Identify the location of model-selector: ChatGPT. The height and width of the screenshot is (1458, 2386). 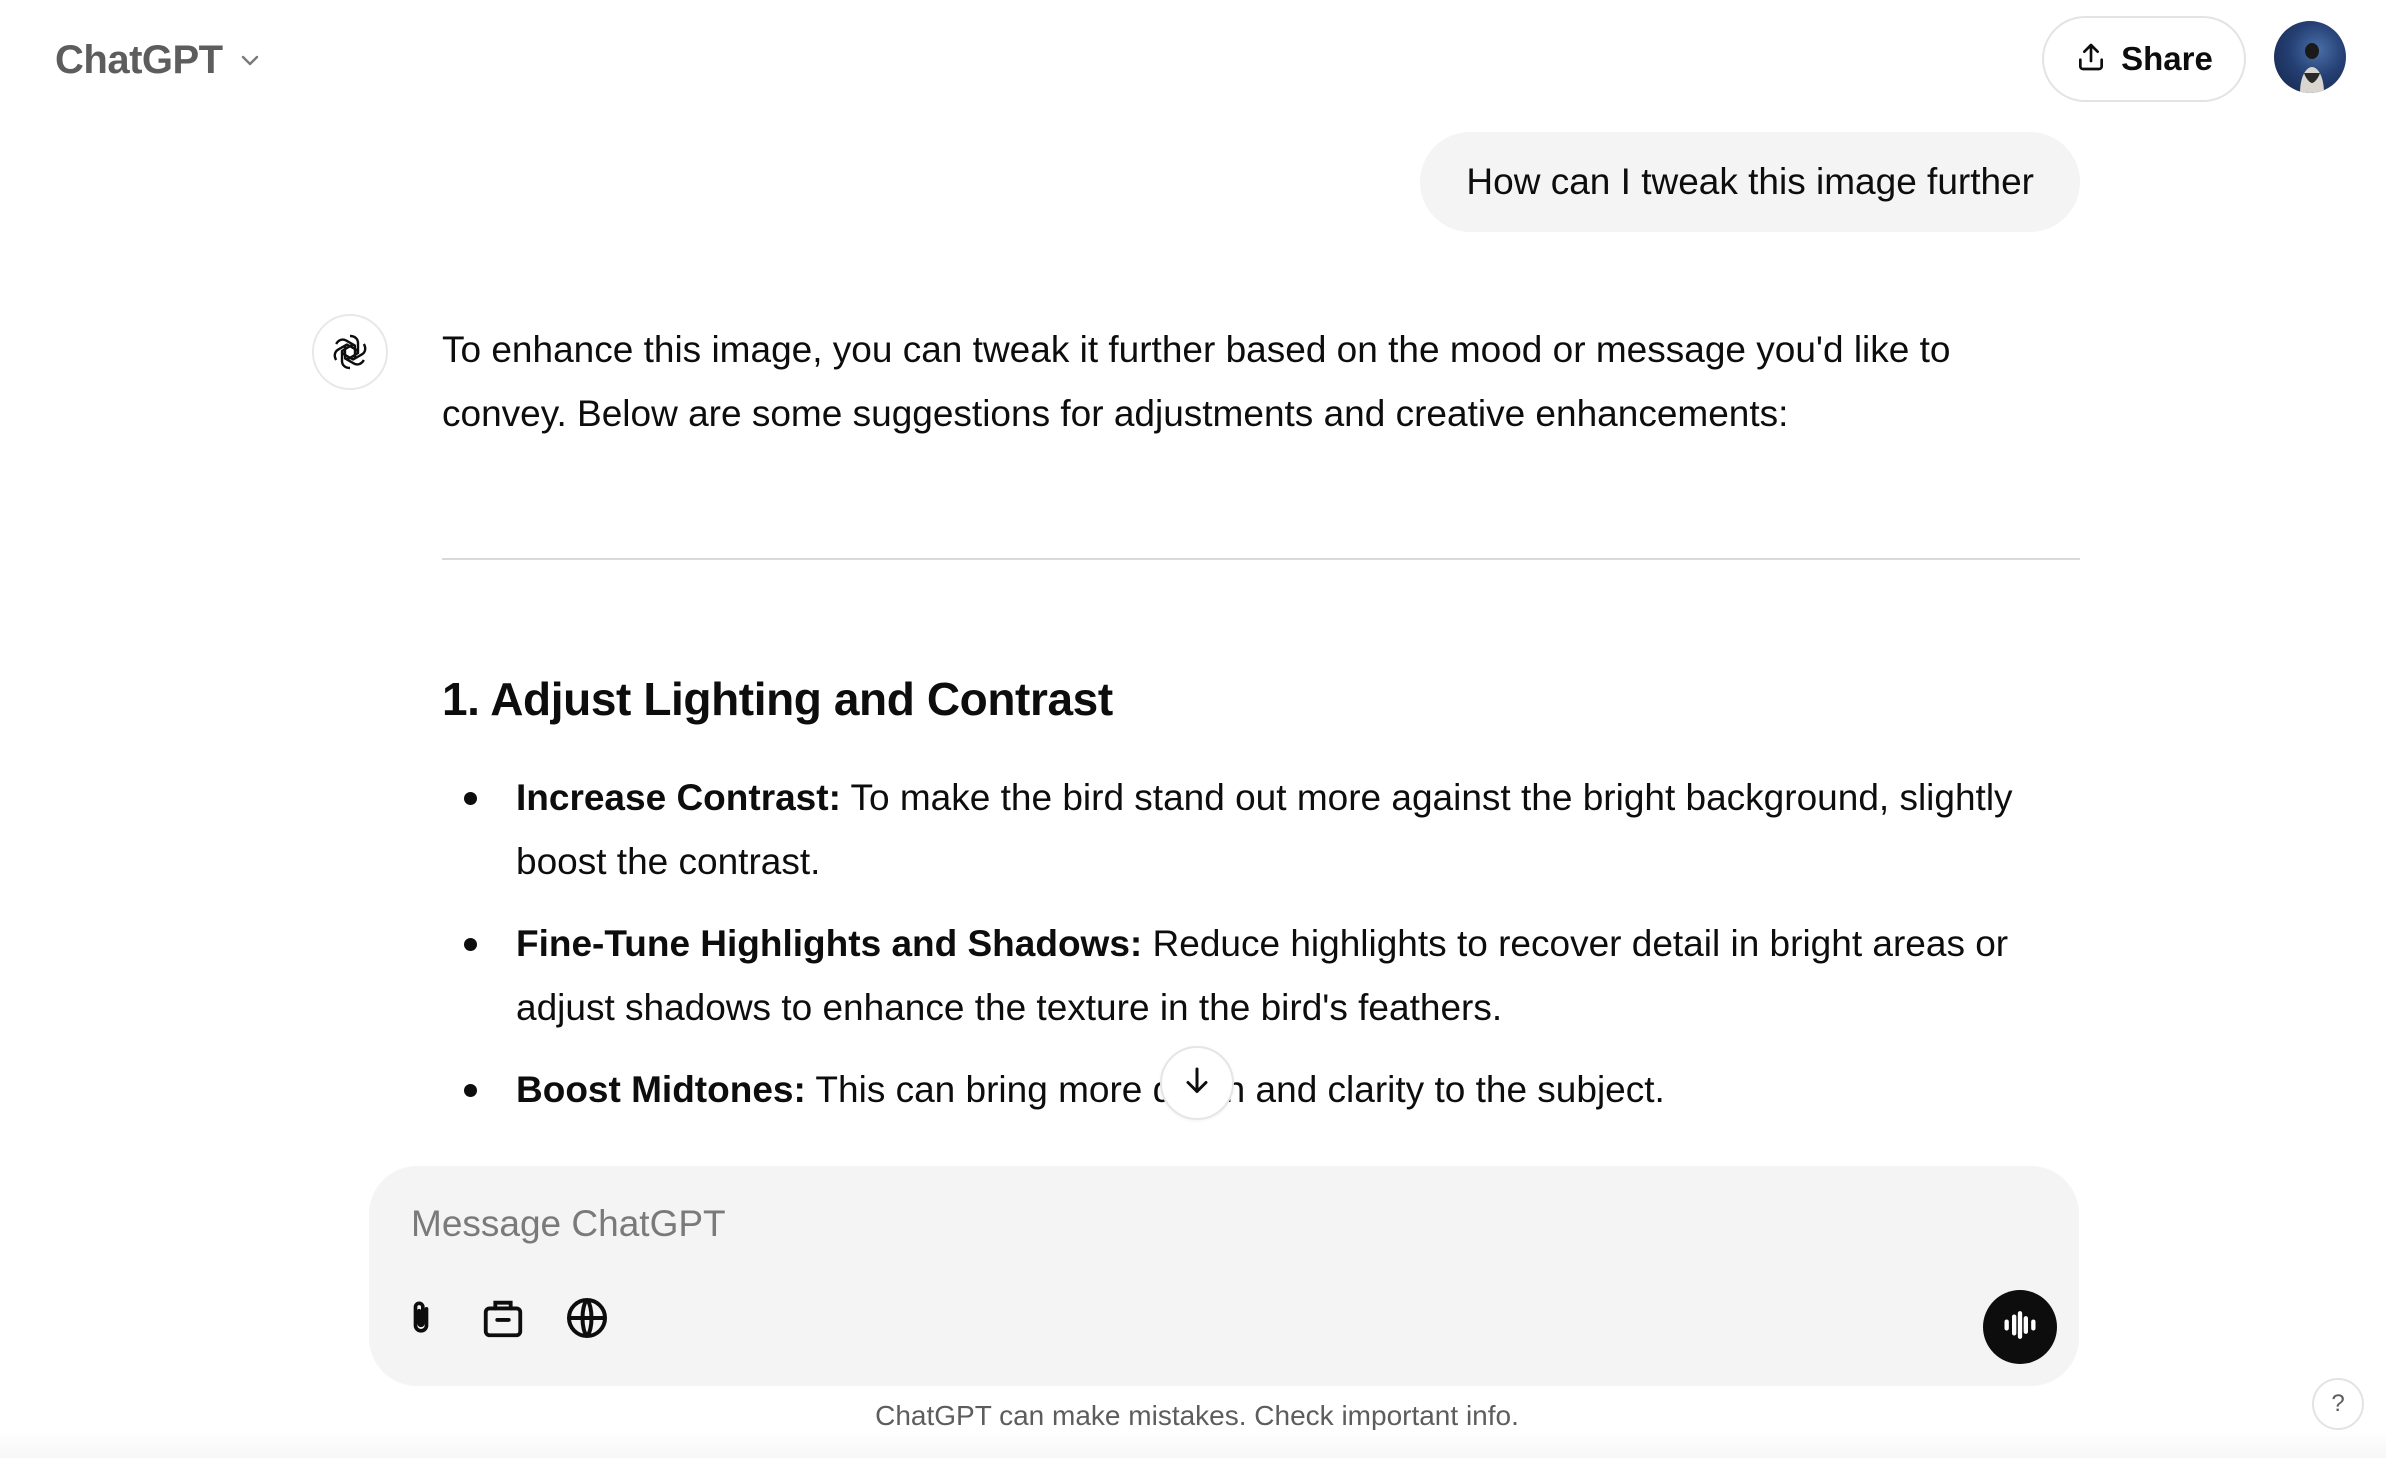
(159, 60).